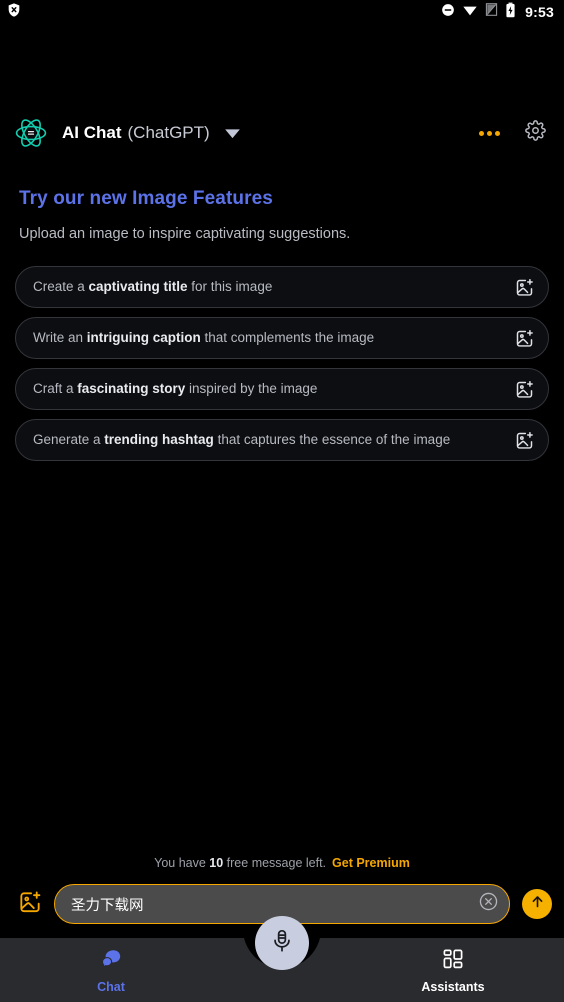  What do you see at coordinates (111, 961) in the screenshot?
I see `chat-bubbles-icon` at bounding box center [111, 961].